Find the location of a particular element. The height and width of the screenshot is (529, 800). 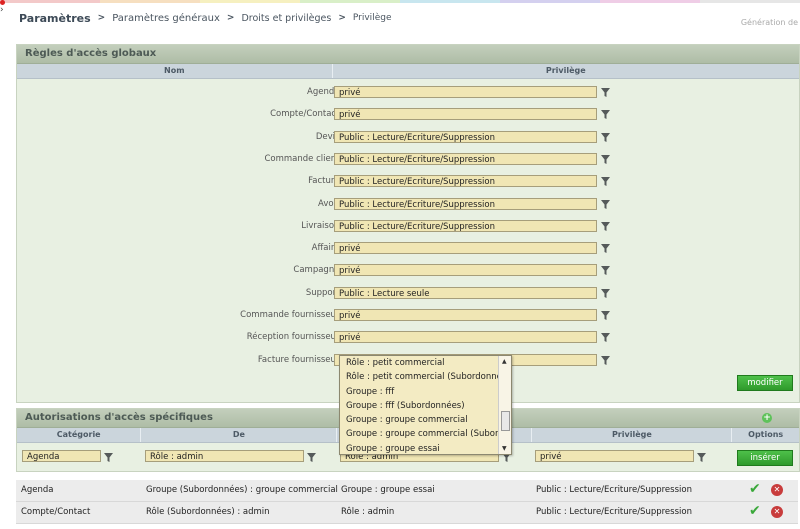

scroll-thumb is located at coordinates (505, 421).